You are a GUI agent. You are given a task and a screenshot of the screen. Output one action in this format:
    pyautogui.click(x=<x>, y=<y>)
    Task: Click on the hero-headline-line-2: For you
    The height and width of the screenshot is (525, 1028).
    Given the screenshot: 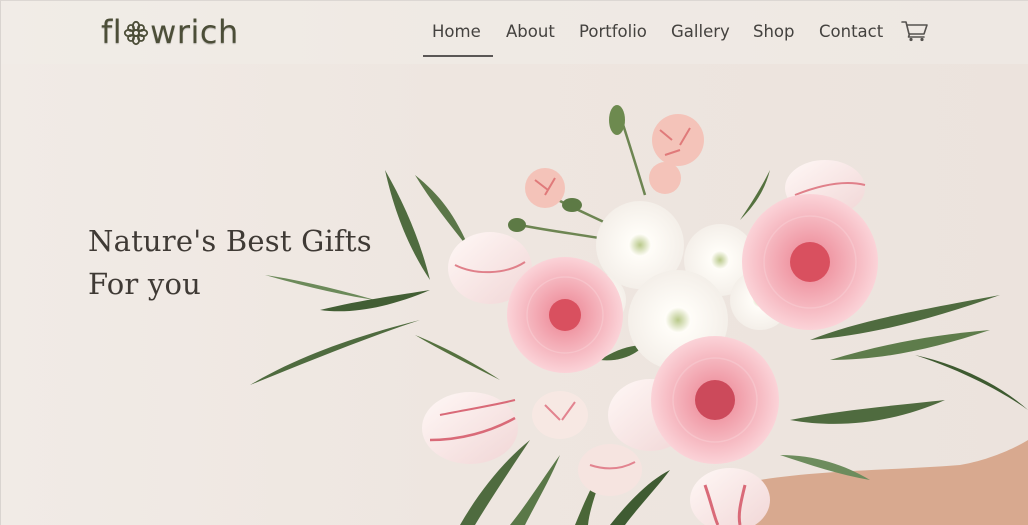 What is the action you would take?
    pyautogui.click(x=144, y=284)
    